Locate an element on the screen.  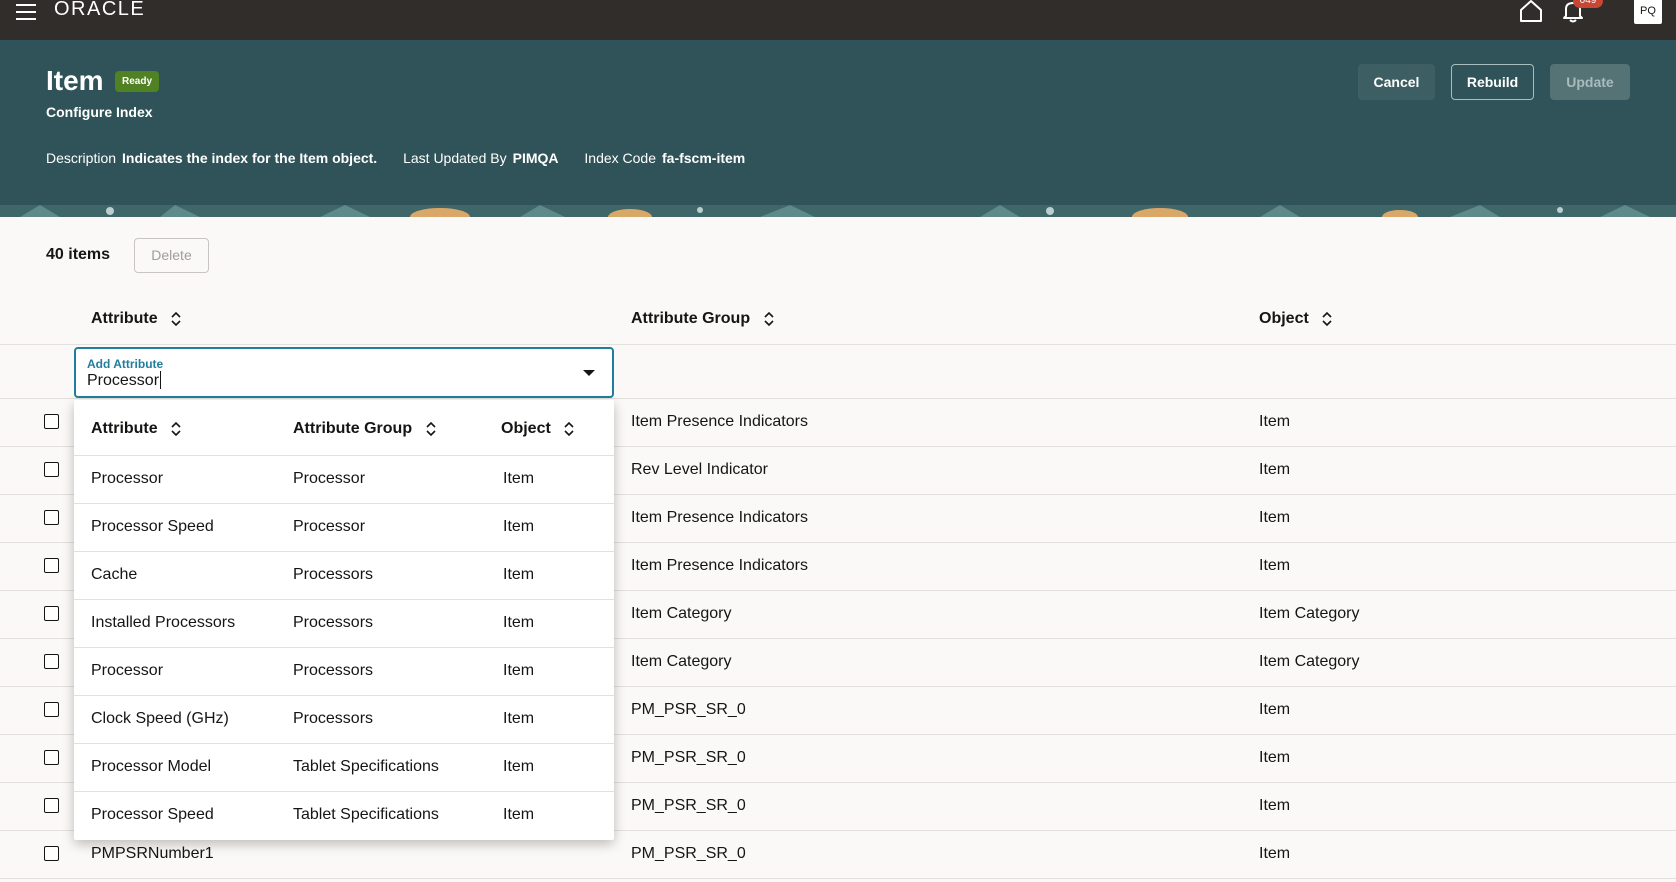
page-subtitle: Configure Index is located at coordinates (99, 112).